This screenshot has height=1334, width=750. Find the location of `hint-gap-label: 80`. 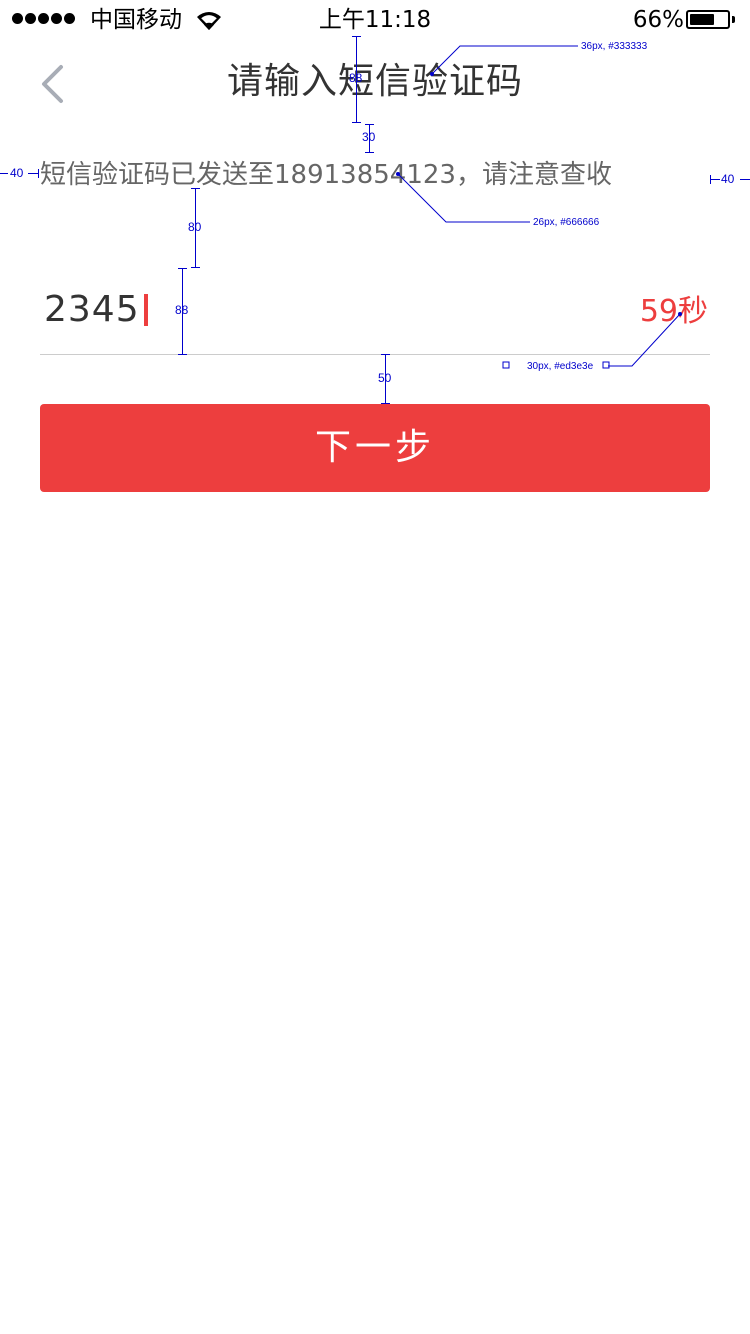

hint-gap-label: 80 is located at coordinates (195, 227).